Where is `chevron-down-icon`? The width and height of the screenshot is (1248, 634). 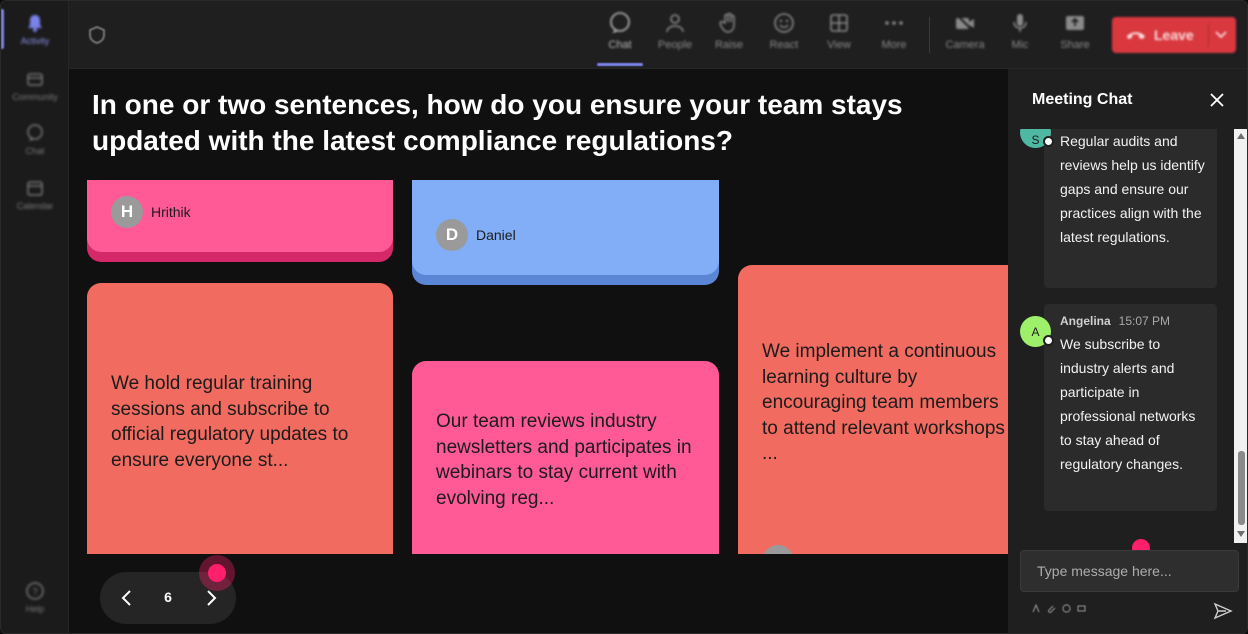 chevron-down-icon is located at coordinates (1221, 35).